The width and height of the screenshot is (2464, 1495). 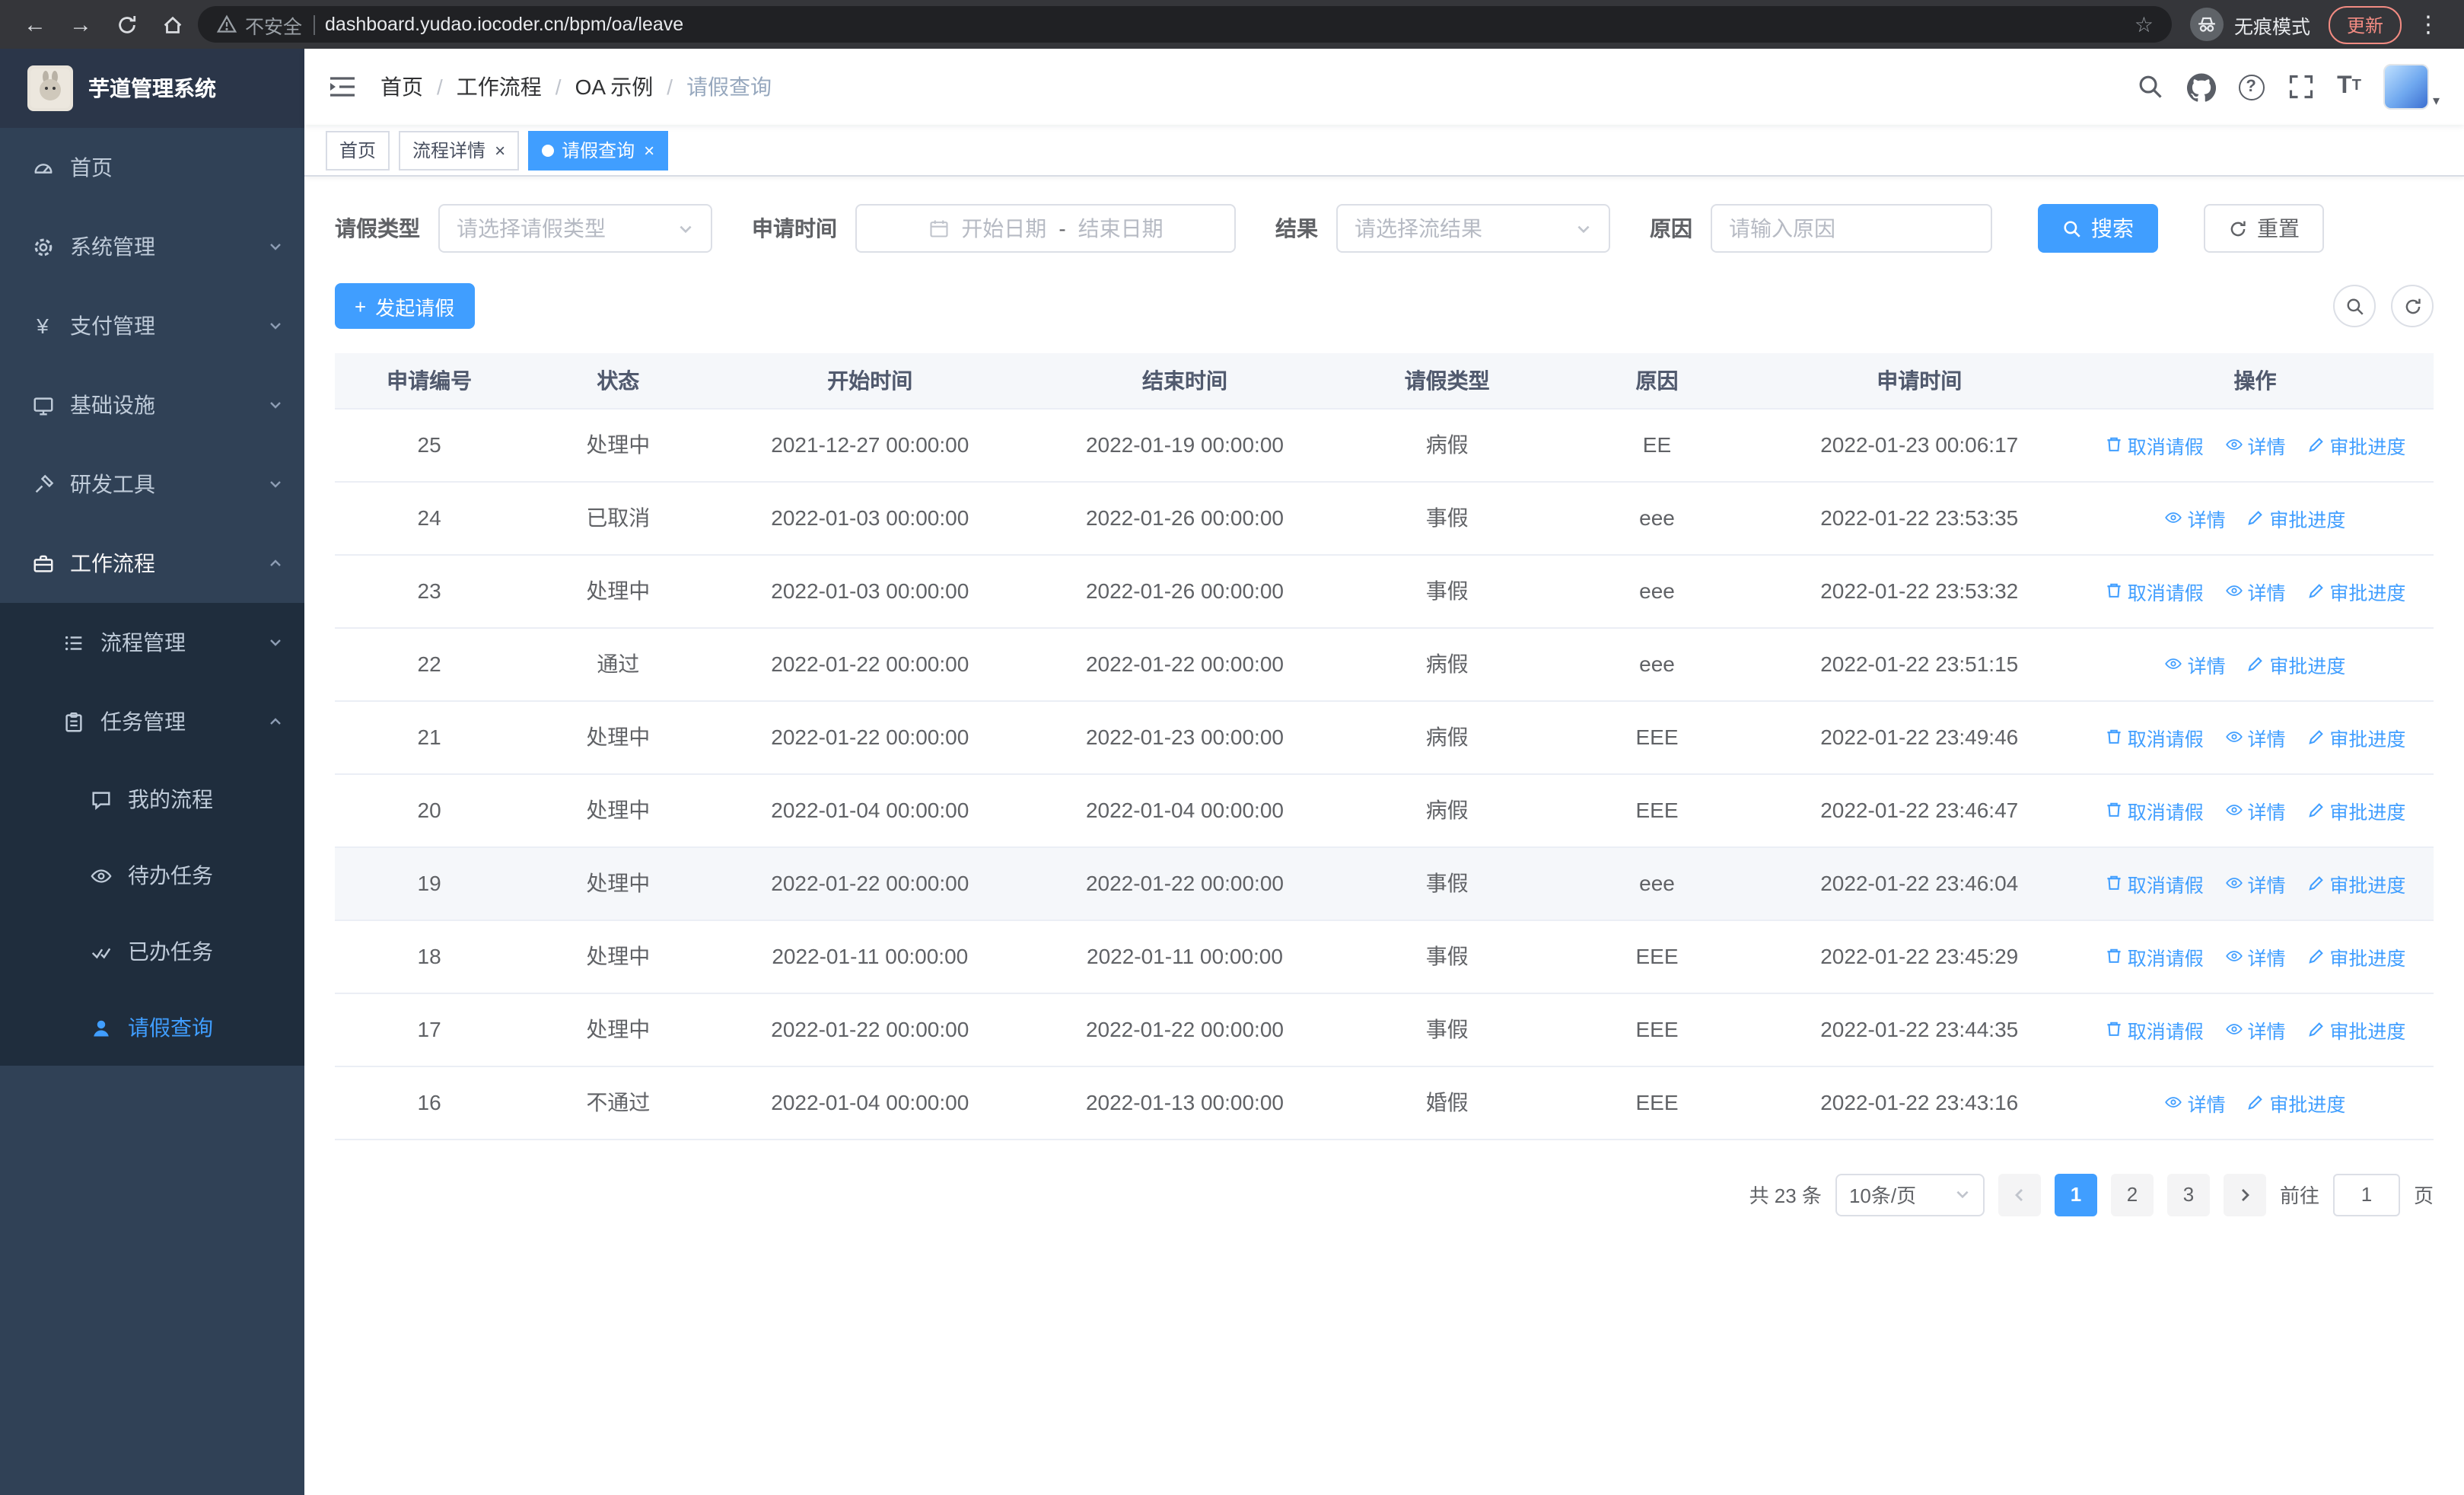 I want to click on sidebar-item-system: 系统管理, so click(x=152, y=246).